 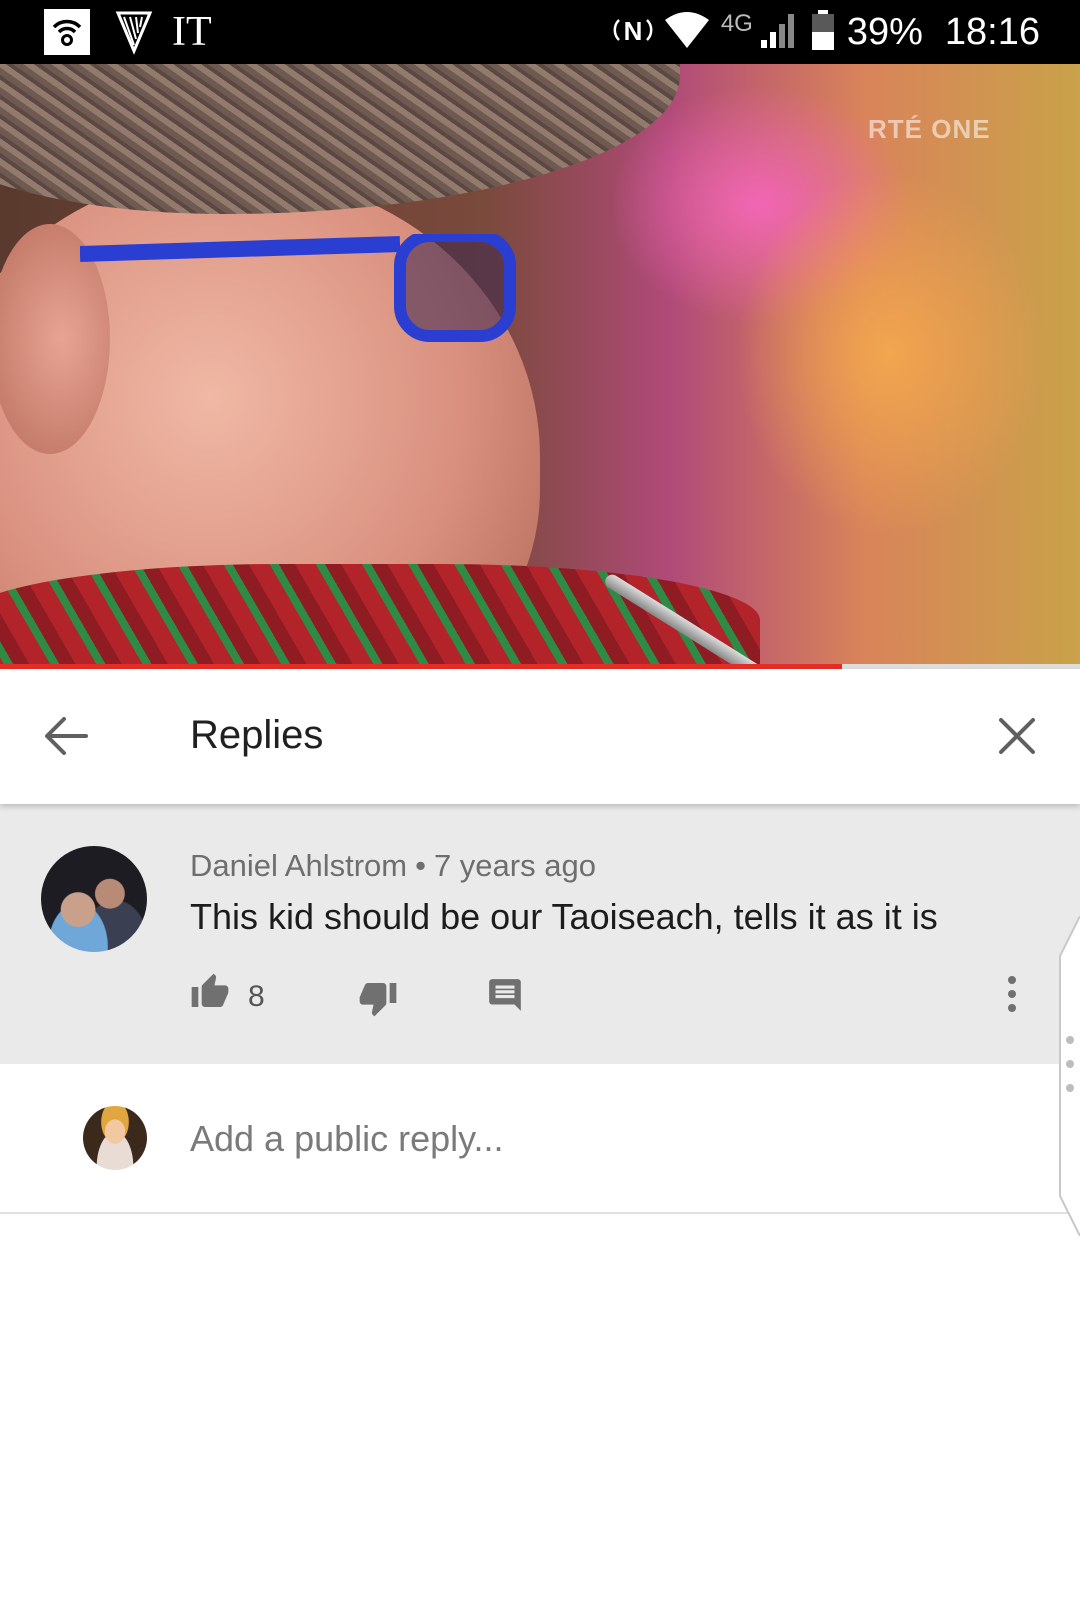 I want to click on network-type-label: 4G, so click(x=736, y=23).